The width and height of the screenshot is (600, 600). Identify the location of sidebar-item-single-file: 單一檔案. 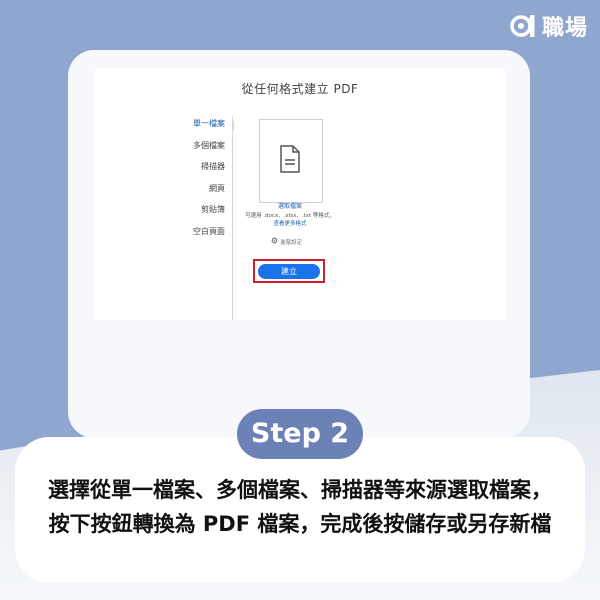
(200, 129).